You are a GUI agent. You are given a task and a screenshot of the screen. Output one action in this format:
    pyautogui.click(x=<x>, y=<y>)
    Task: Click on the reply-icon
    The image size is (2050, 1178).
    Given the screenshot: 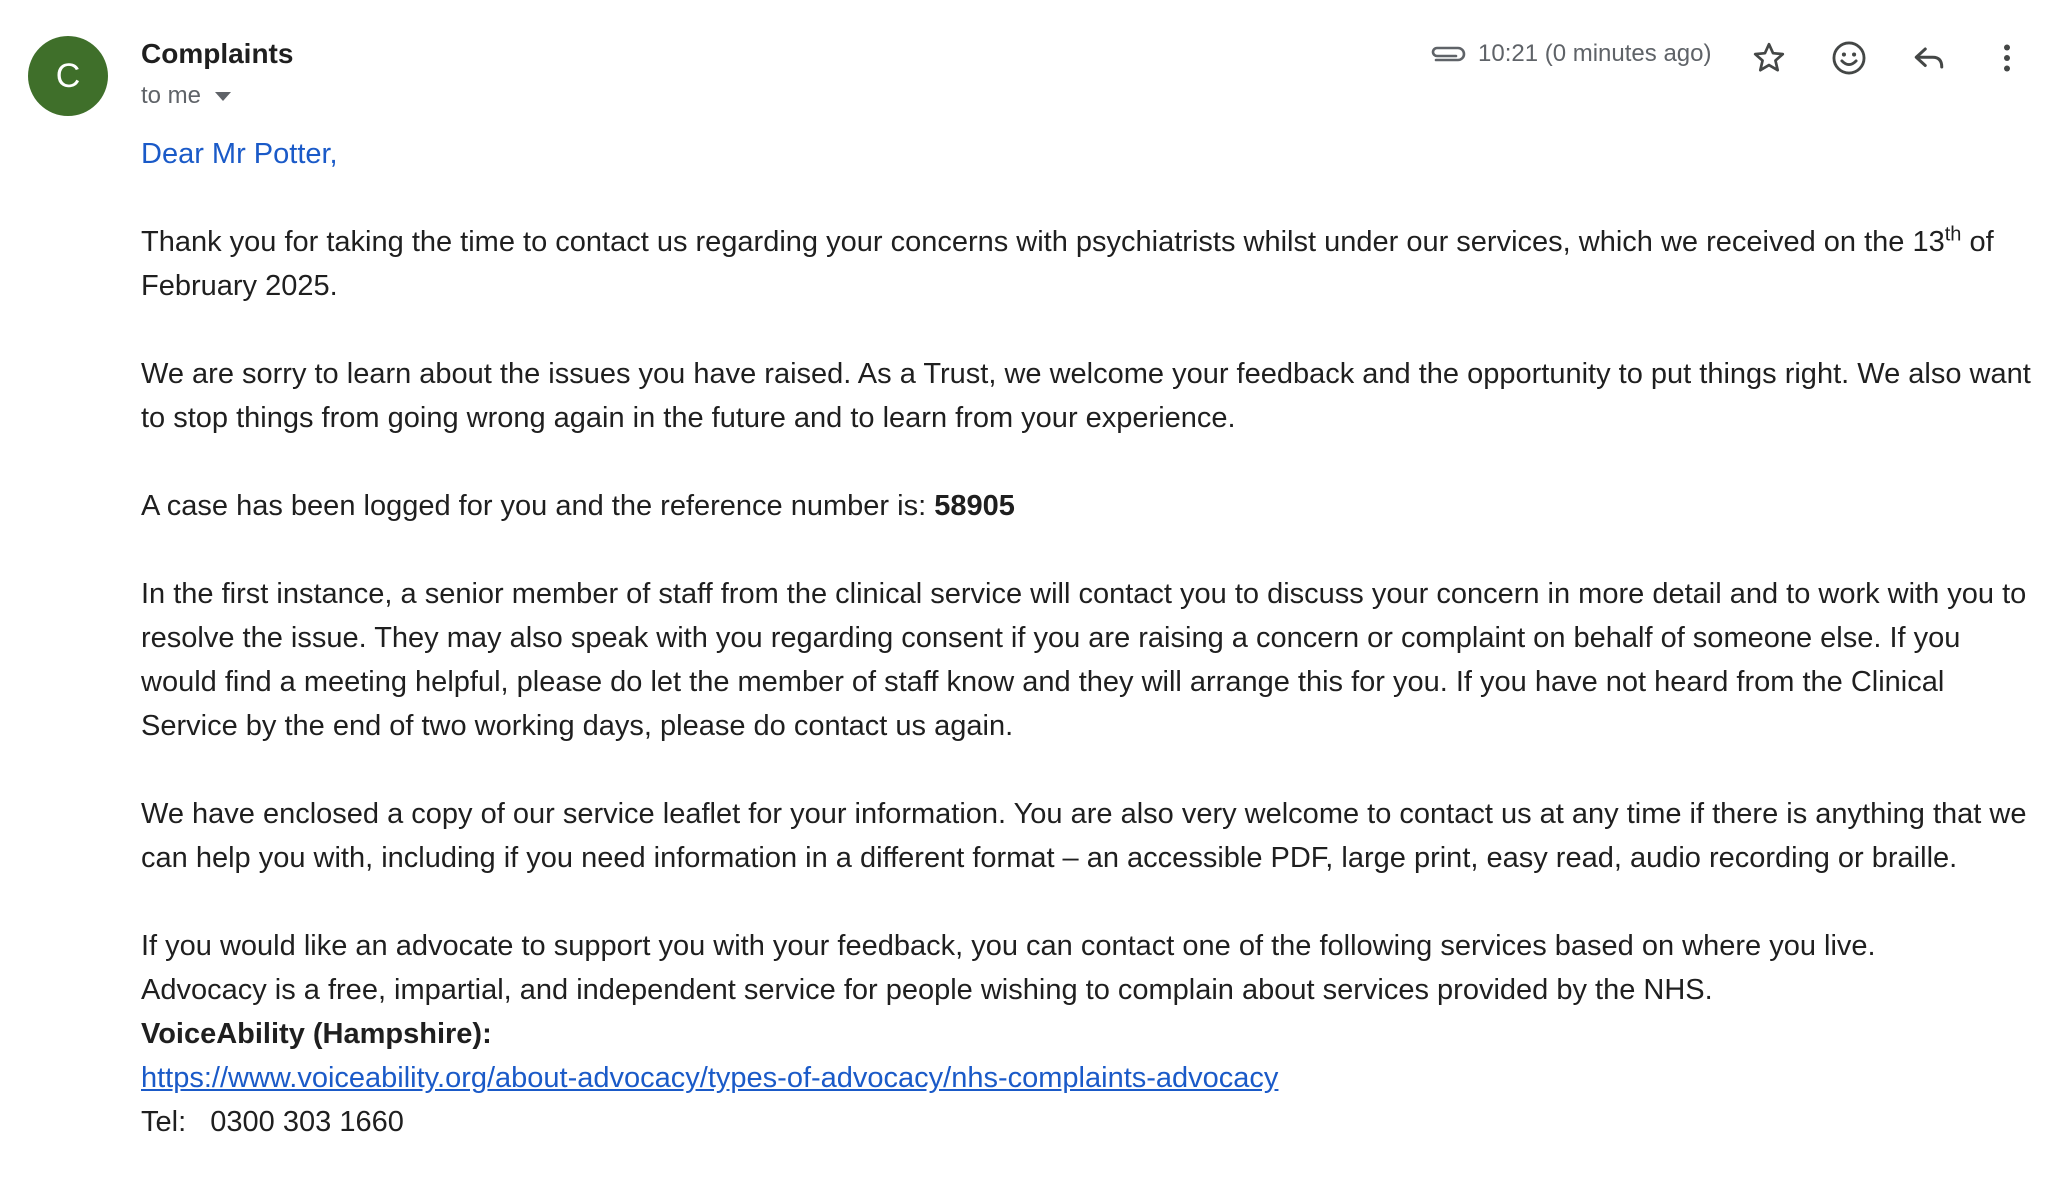 What is the action you would take?
    pyautogui.click(x=1929, y=58)
    